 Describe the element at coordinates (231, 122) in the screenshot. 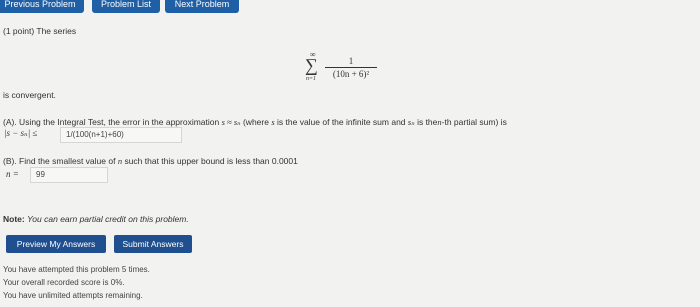

I see `approx-expression: s ≈ sₙ` at that location.